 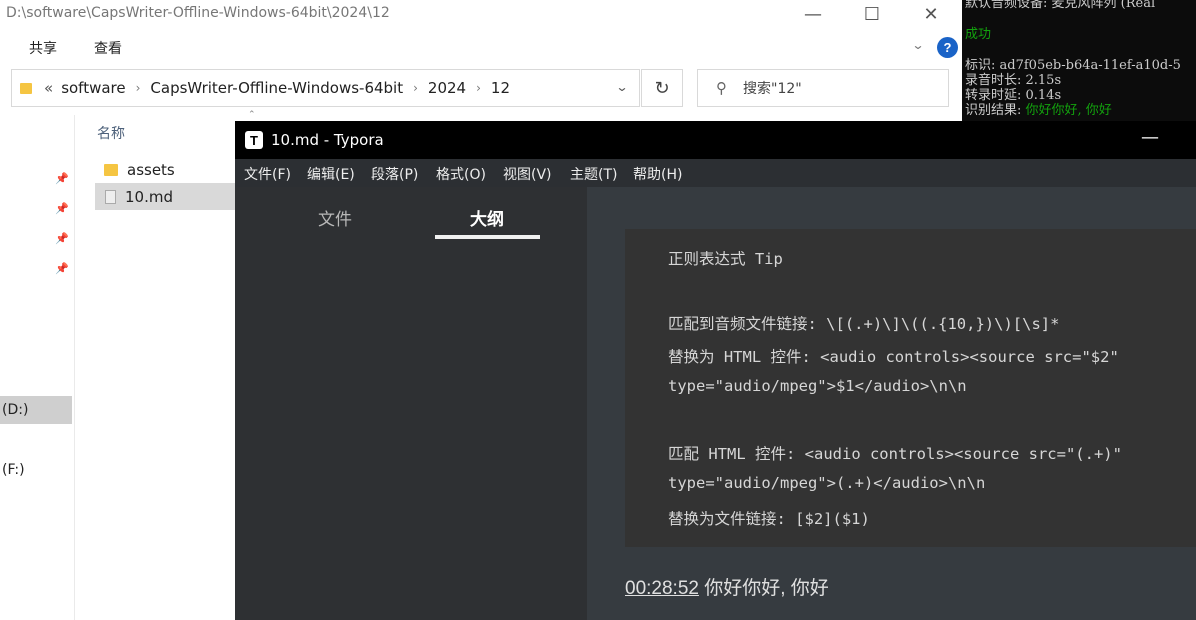 What do you see at coordinates (1068, 110) in the screenshot?
I see `result-text: 你好你好, 你好` at bounding box center [1068, 110].